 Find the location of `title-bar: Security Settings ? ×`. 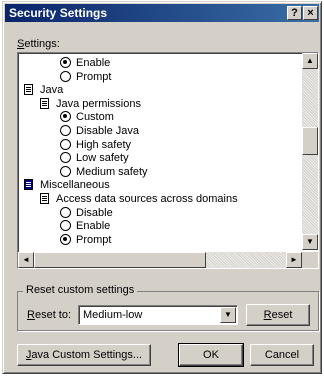

title-bar: Security Settings ? × is located at coordinates (162, 13).